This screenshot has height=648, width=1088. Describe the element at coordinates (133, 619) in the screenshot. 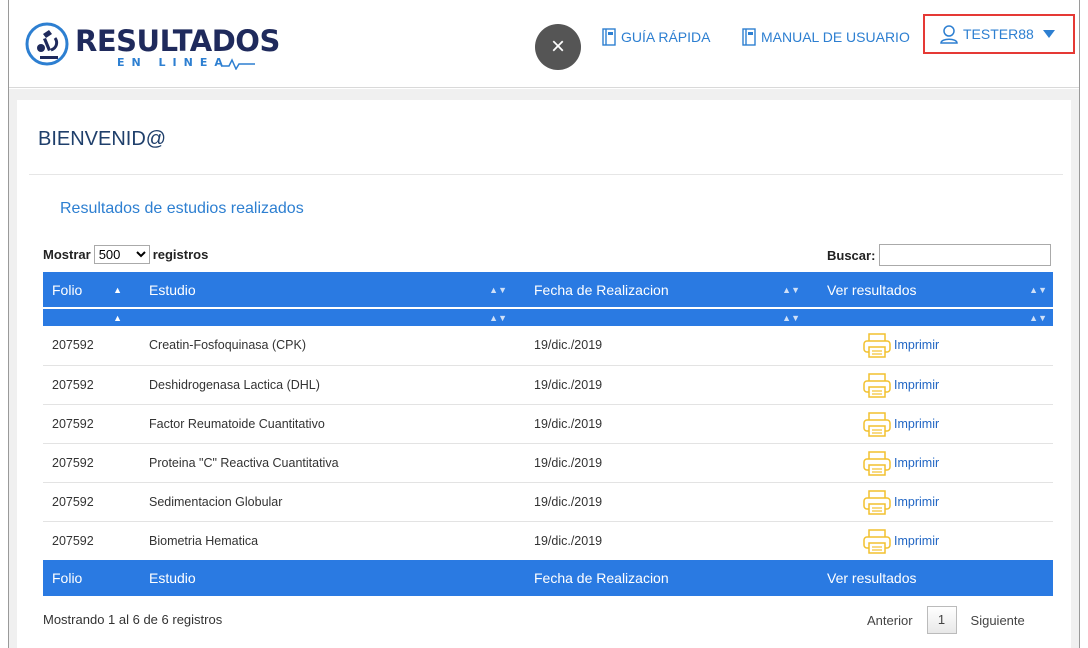

I see `table-info: Mostrando 1 al 6 de 6 registros` at that location.